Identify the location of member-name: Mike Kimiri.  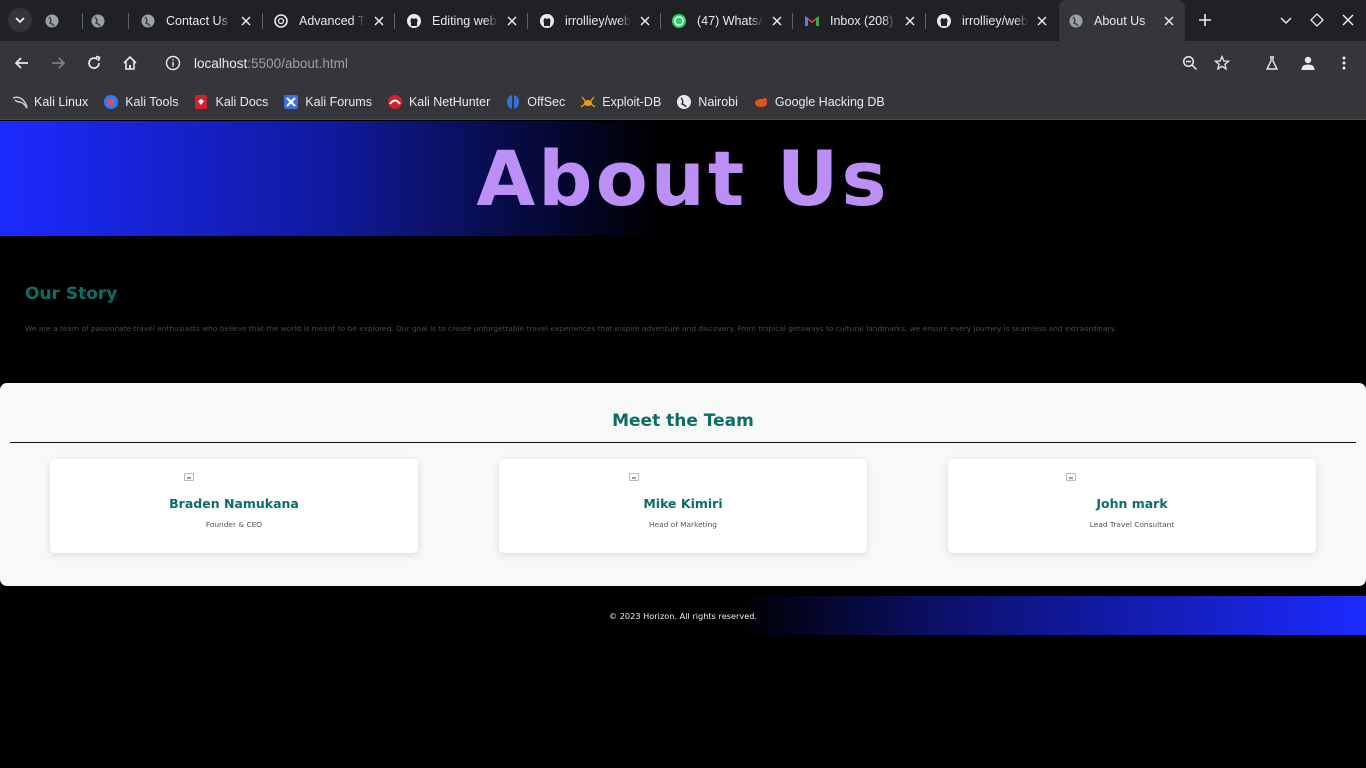
(683, 503).